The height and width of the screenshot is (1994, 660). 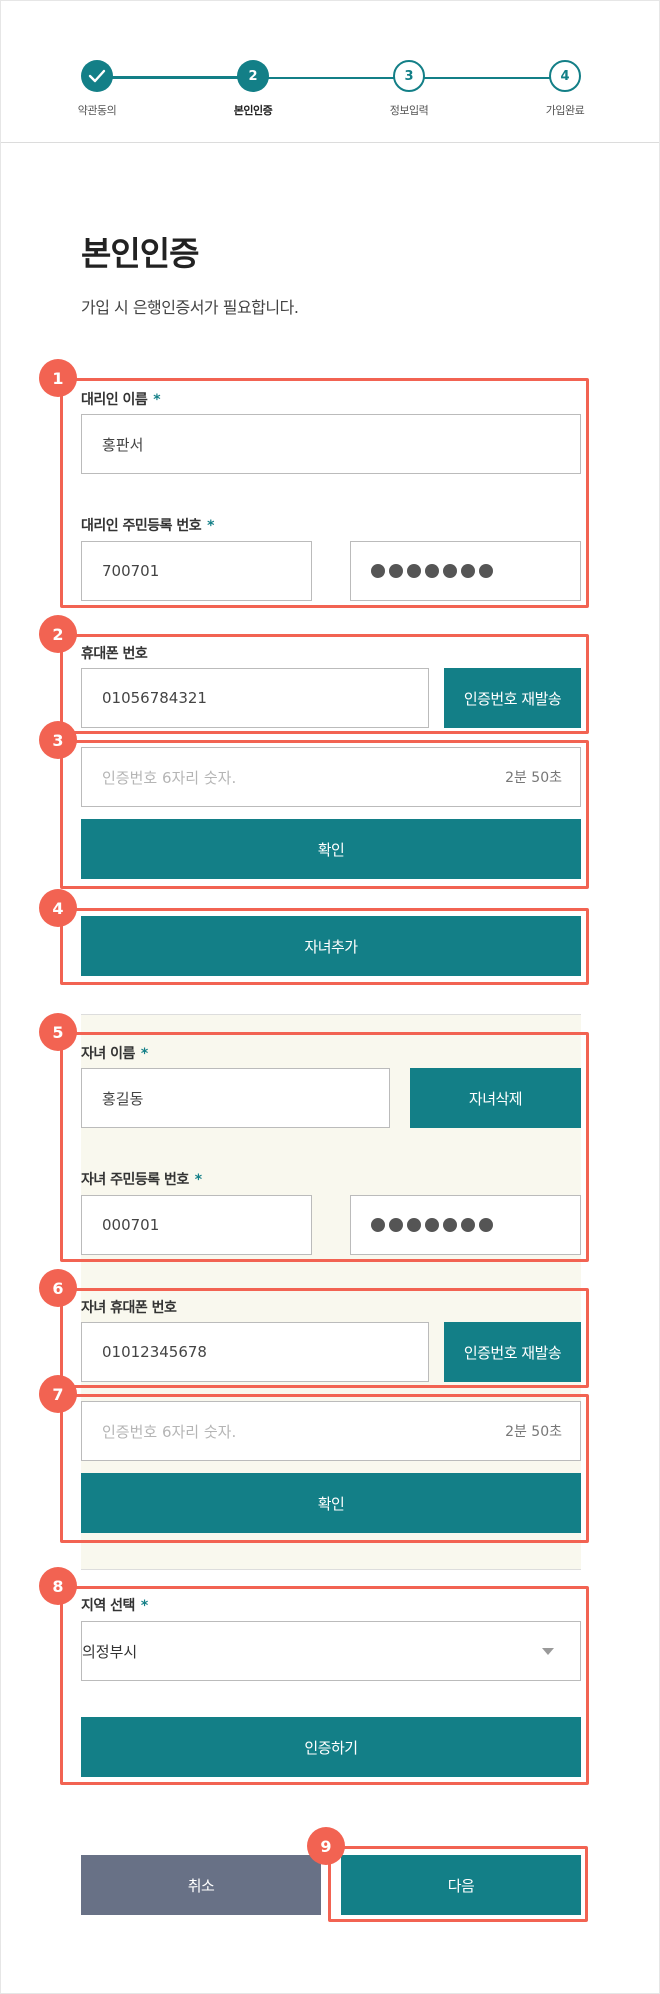 I want to click on step-2: 2 본인인증, so click(x=253, y=89).